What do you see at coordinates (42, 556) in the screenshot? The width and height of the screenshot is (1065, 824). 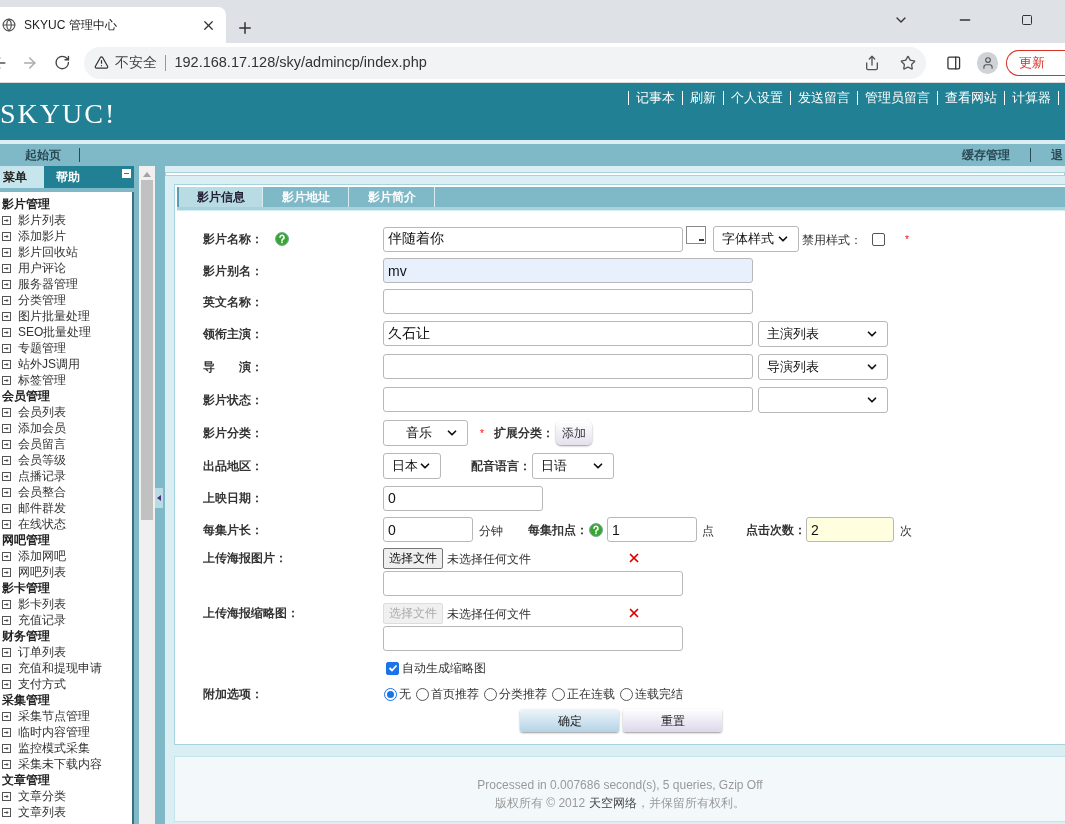 I see `menu-item: 添加网吧` at bounding box center [42, 556].